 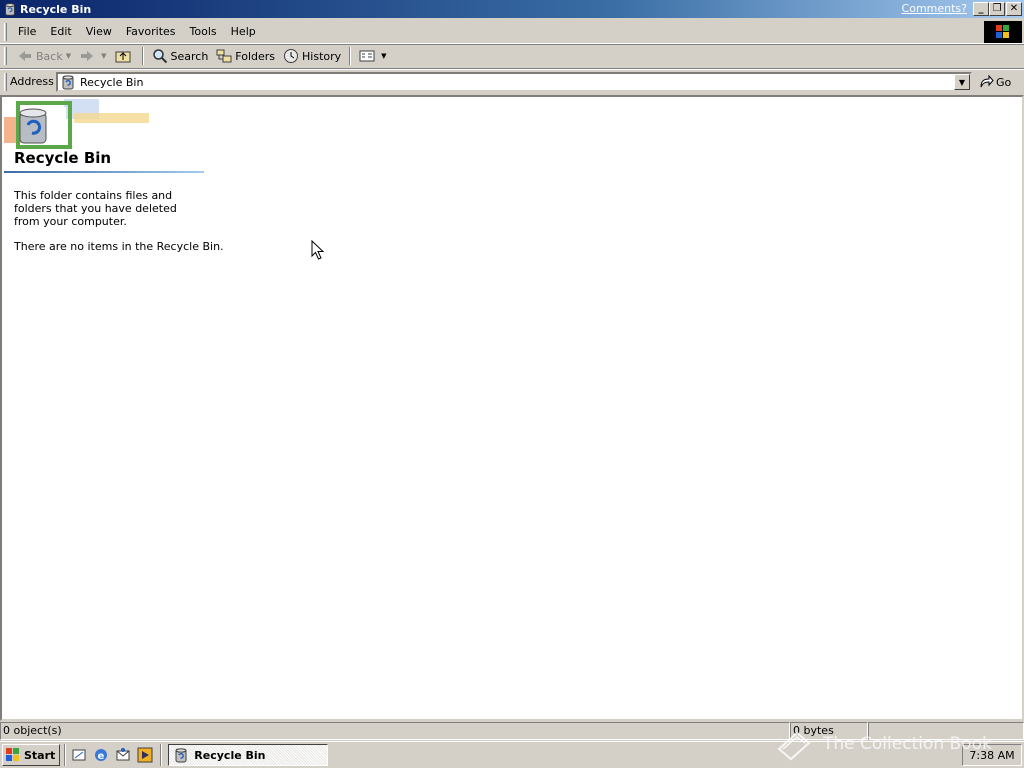 What do you see at coordinates (987, 81) in the screenshot?
I see `go-arrow-icon` at bounding box center [987, 81].